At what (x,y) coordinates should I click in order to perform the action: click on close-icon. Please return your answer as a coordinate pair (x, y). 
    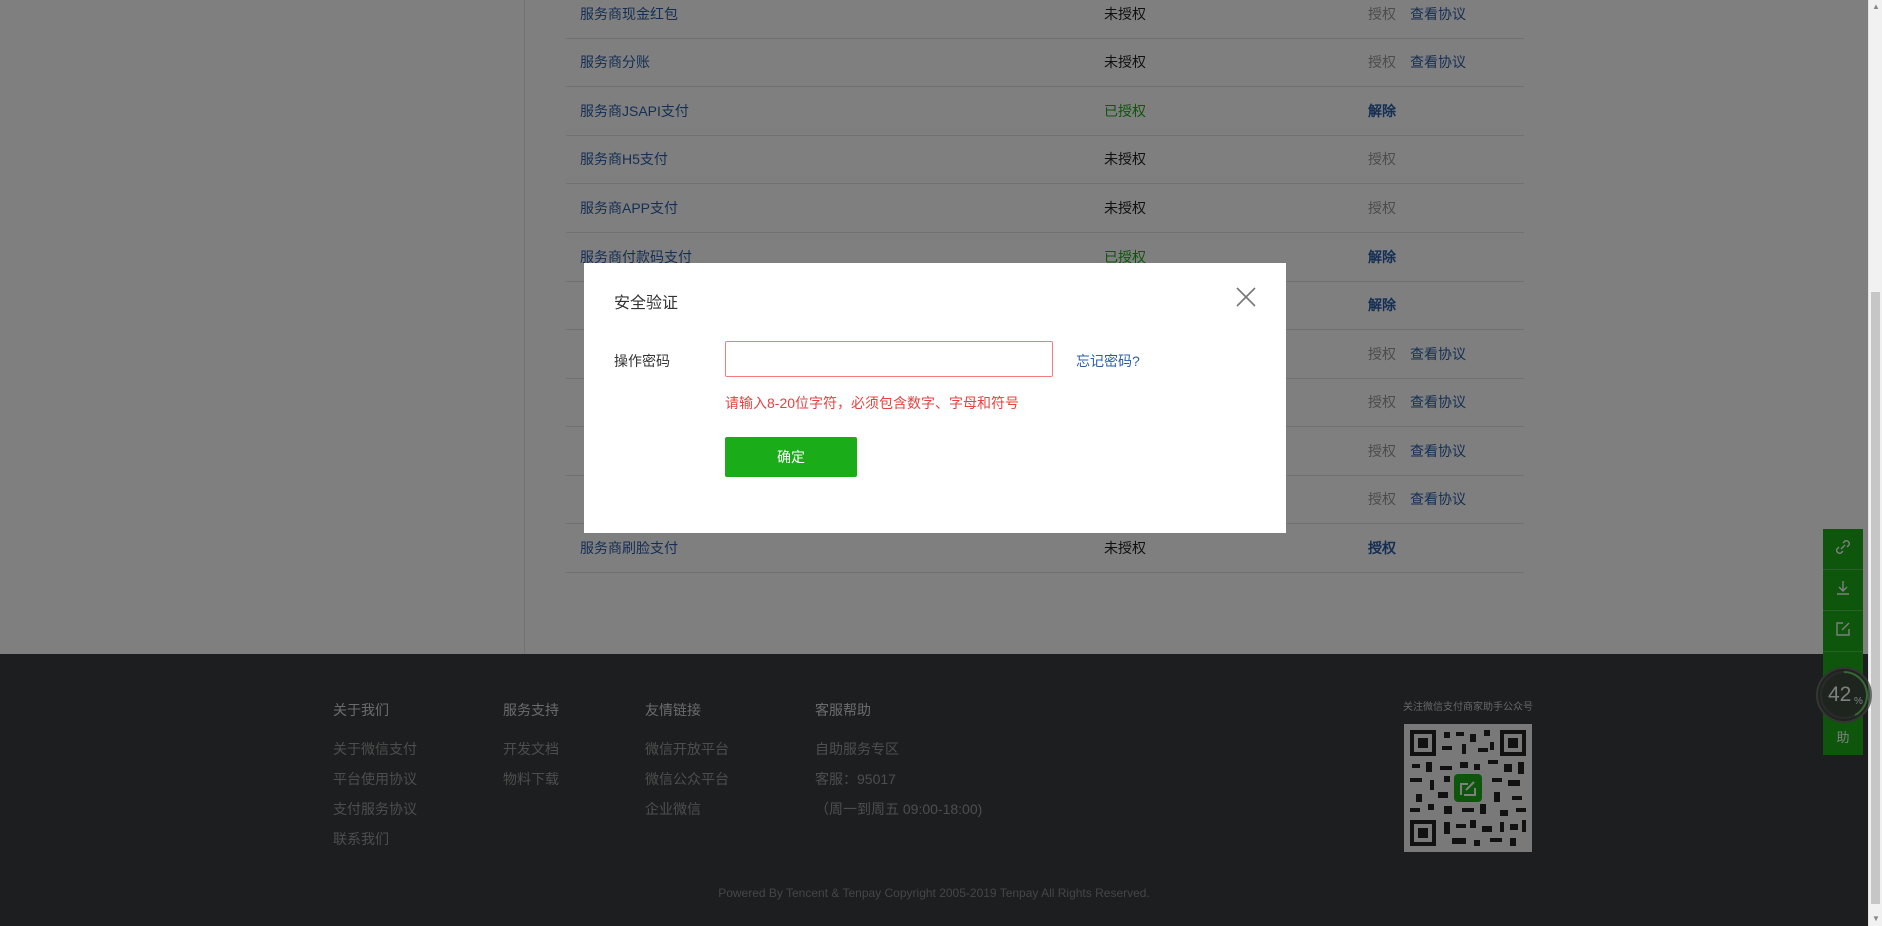
    Looking at the image, I should click on (1246, 300).